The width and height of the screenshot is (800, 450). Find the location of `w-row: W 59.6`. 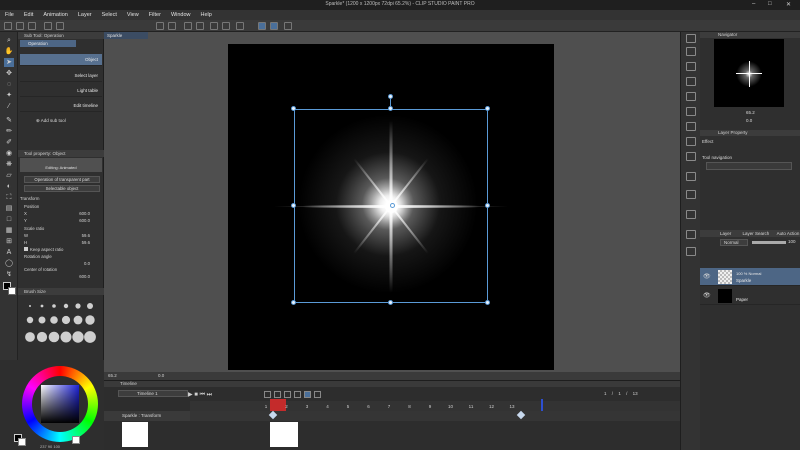

w-row: W 59.6 is located at coordinates (64, 235).